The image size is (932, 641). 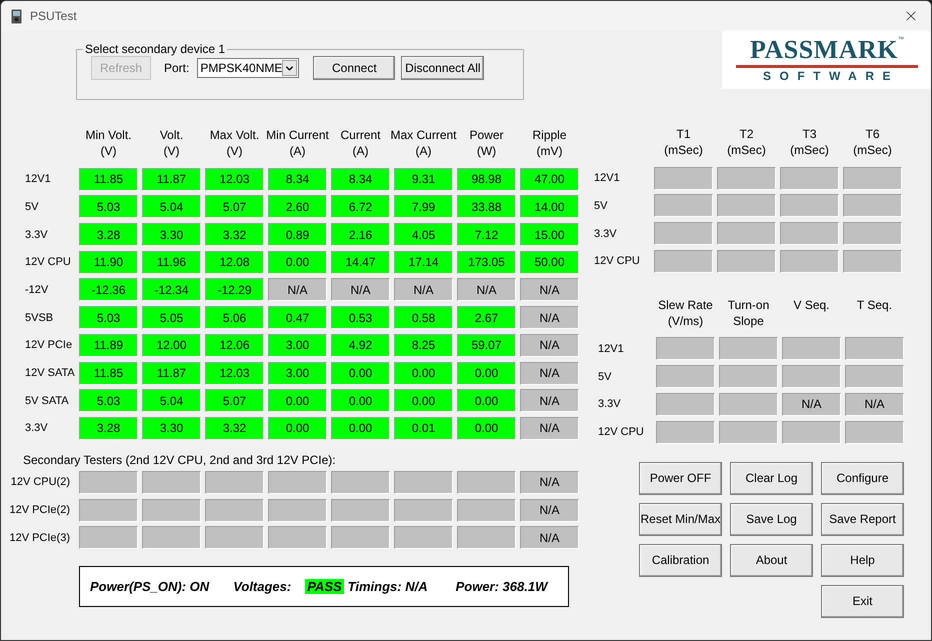 I want to click on column-header: Max Current (A), so click(x=423, y=143).